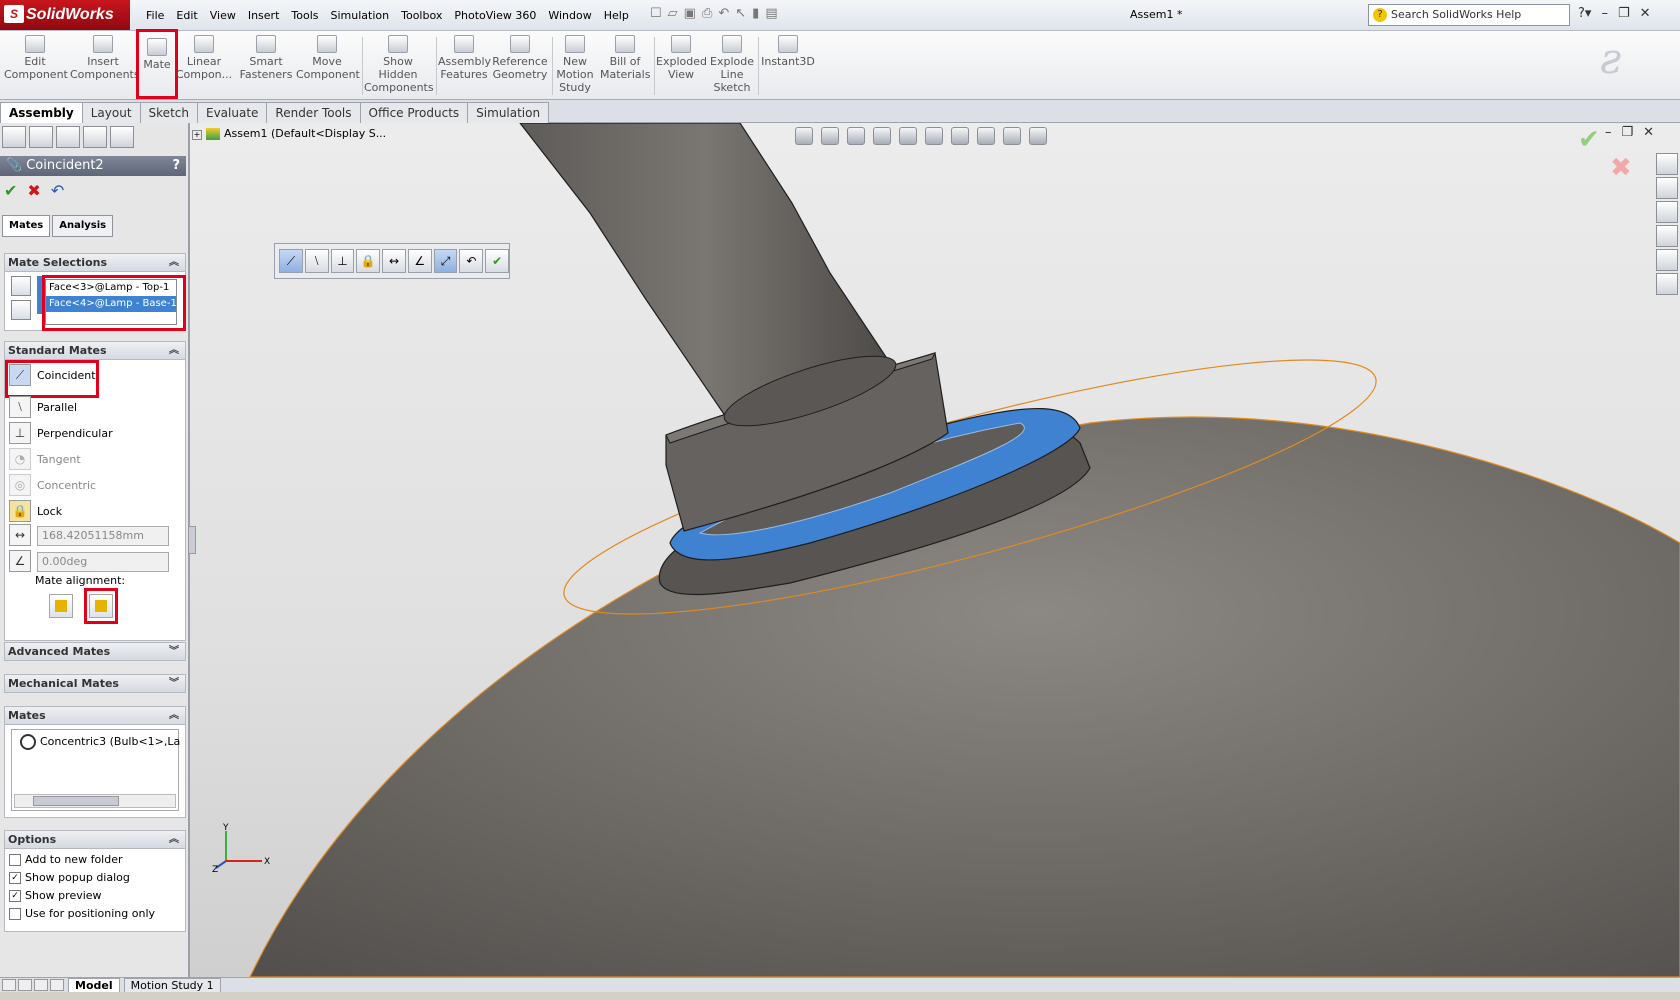  What do you see at coordinates (95, 263) in the screenshot?
I see `mate-selections-header: Mate Selections ︽` at bounding box center [95, 263].